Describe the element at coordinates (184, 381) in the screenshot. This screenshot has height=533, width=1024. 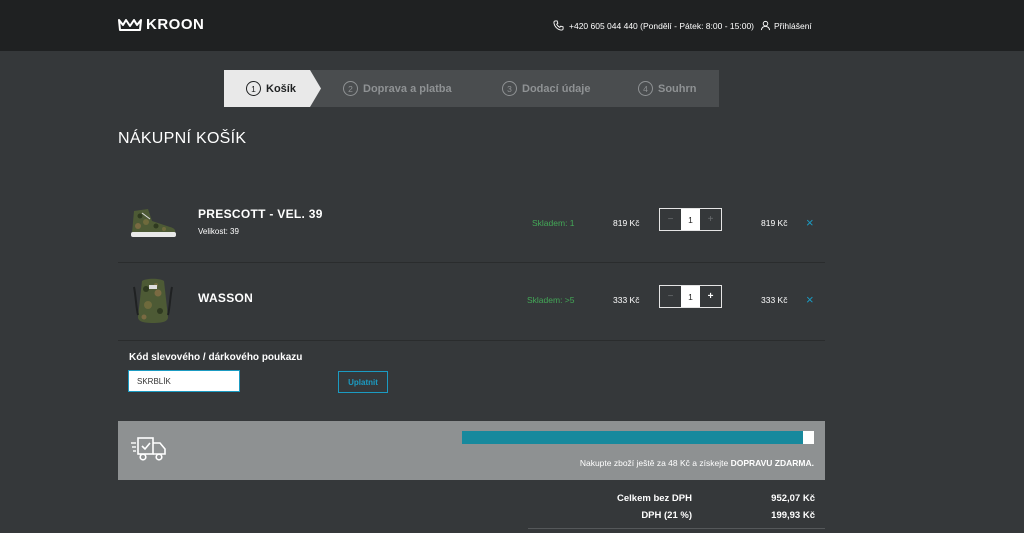
I see `coupon-input` at that location.